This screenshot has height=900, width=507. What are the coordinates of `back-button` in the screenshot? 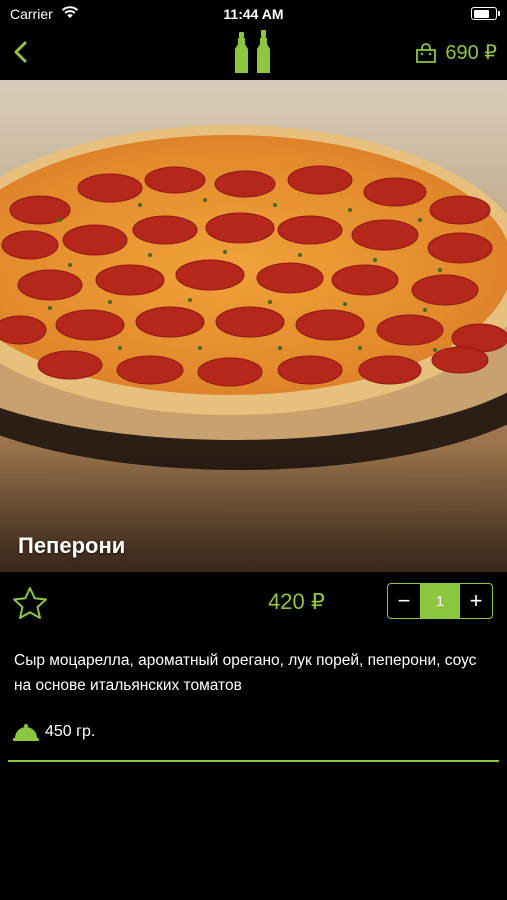 It's located at (23, 52).